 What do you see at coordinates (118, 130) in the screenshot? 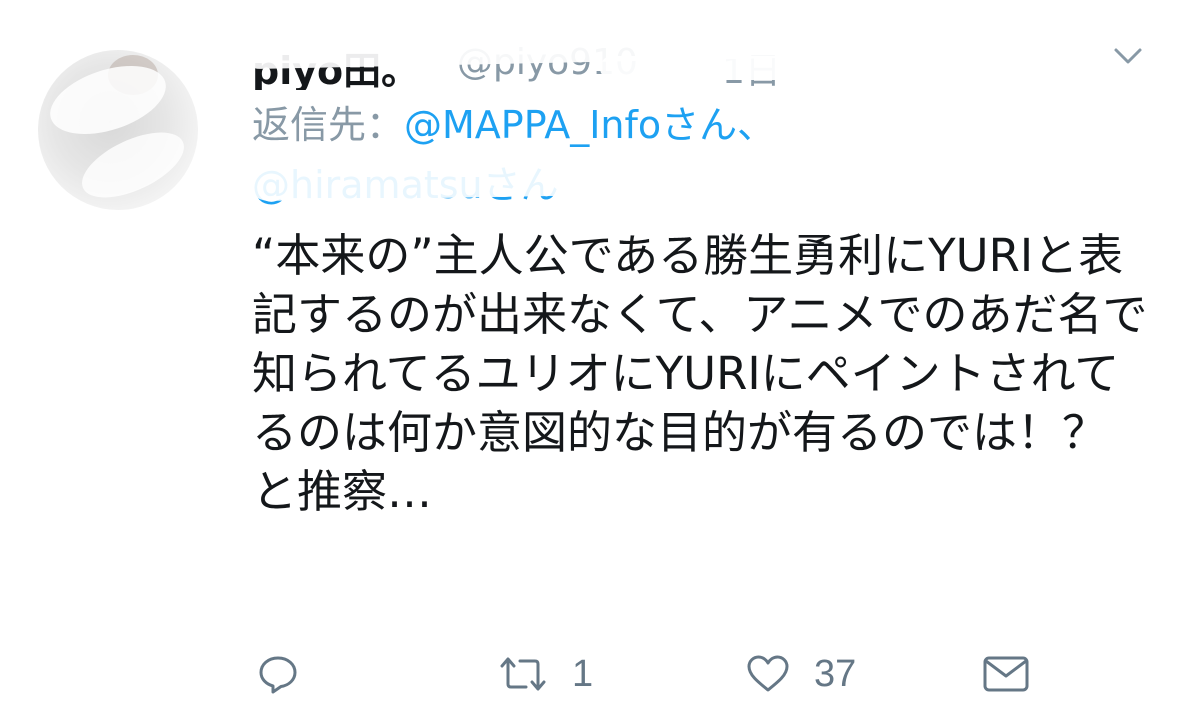
I see `avatar` at bounding box center [118, 130].